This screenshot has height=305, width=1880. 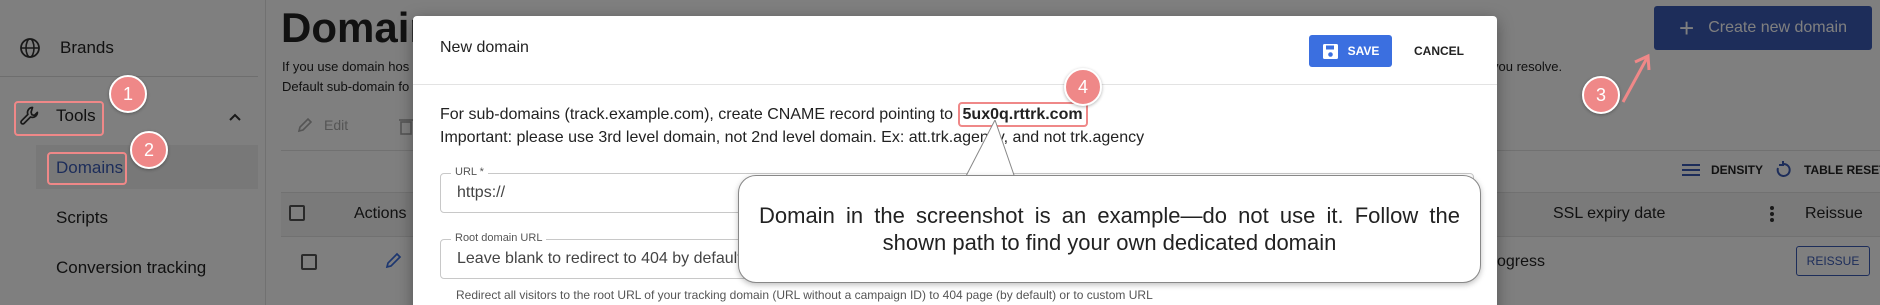 What do you see at coordinates (1636, 78) in the screenshot?
I see `arrow-icon` at bounding box center [1636, 78].